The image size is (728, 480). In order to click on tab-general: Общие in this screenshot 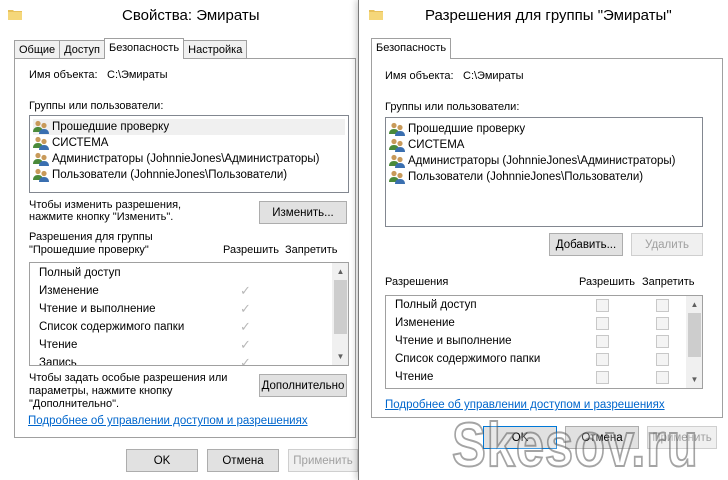, I will do `click(37, 49)`.